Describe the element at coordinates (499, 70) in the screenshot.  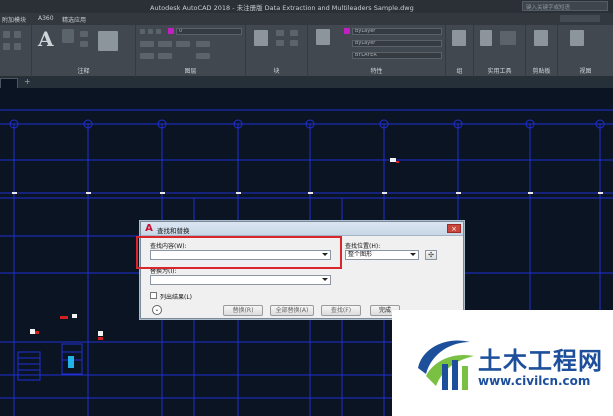
I see `panel-label-utilities: 实用工具` at that location.